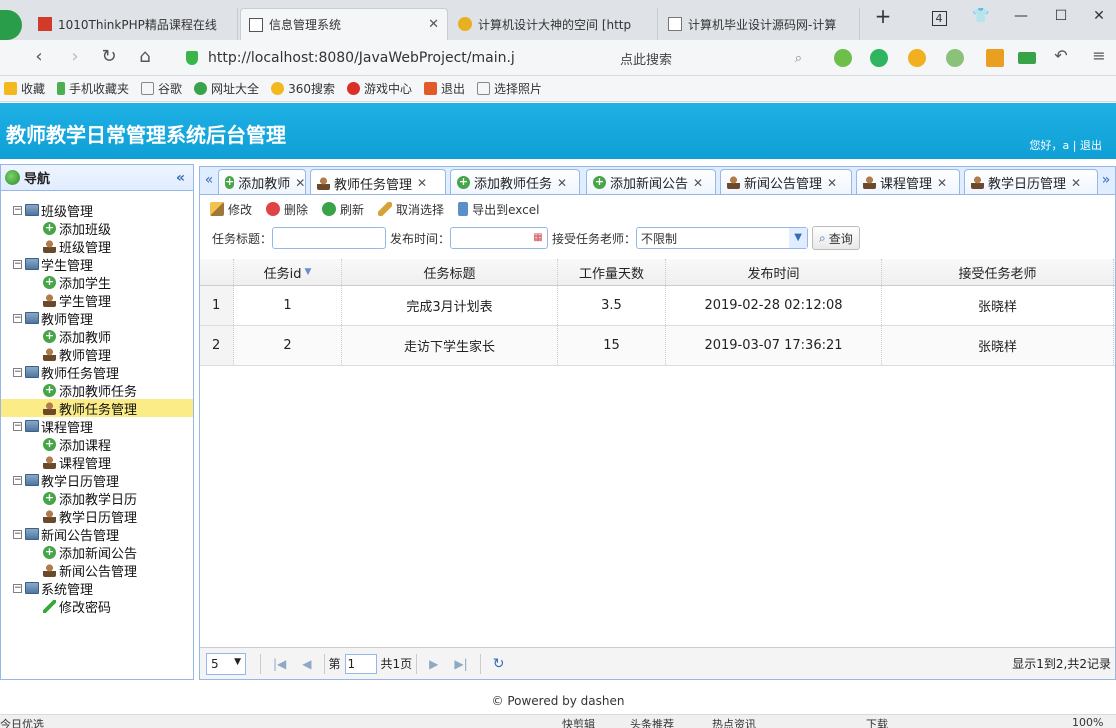 The width and height of the screenshot is (1116, 728). I want to click on nav-item: 新闻公告管理, so click(97, 570).